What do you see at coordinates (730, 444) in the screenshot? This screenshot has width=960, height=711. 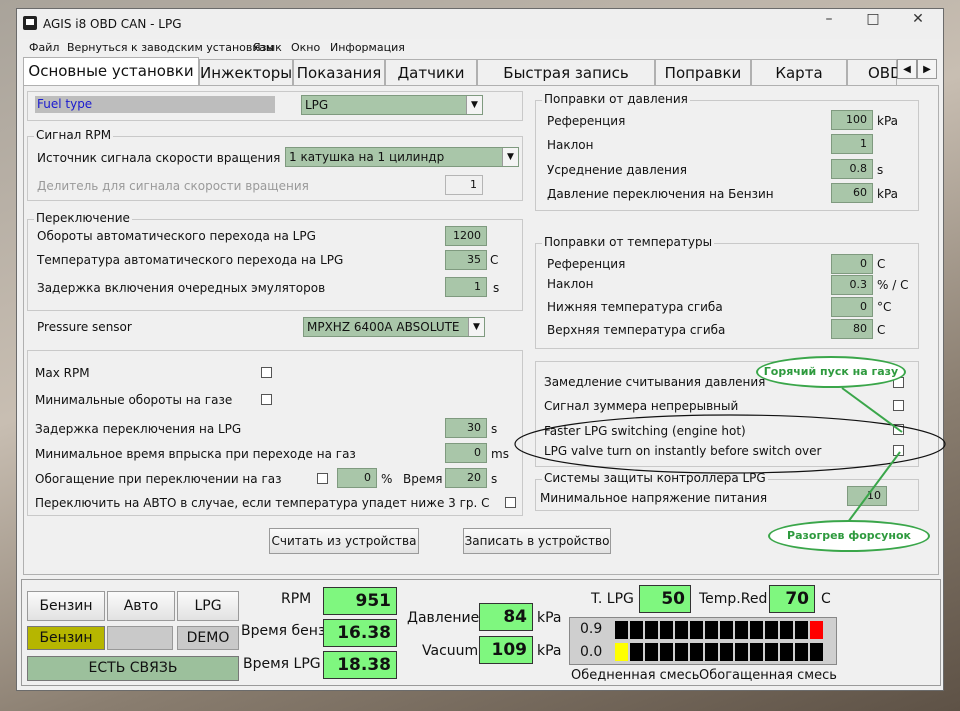 I see `options-highlight-ellipse` at bounding box center [730, 444].